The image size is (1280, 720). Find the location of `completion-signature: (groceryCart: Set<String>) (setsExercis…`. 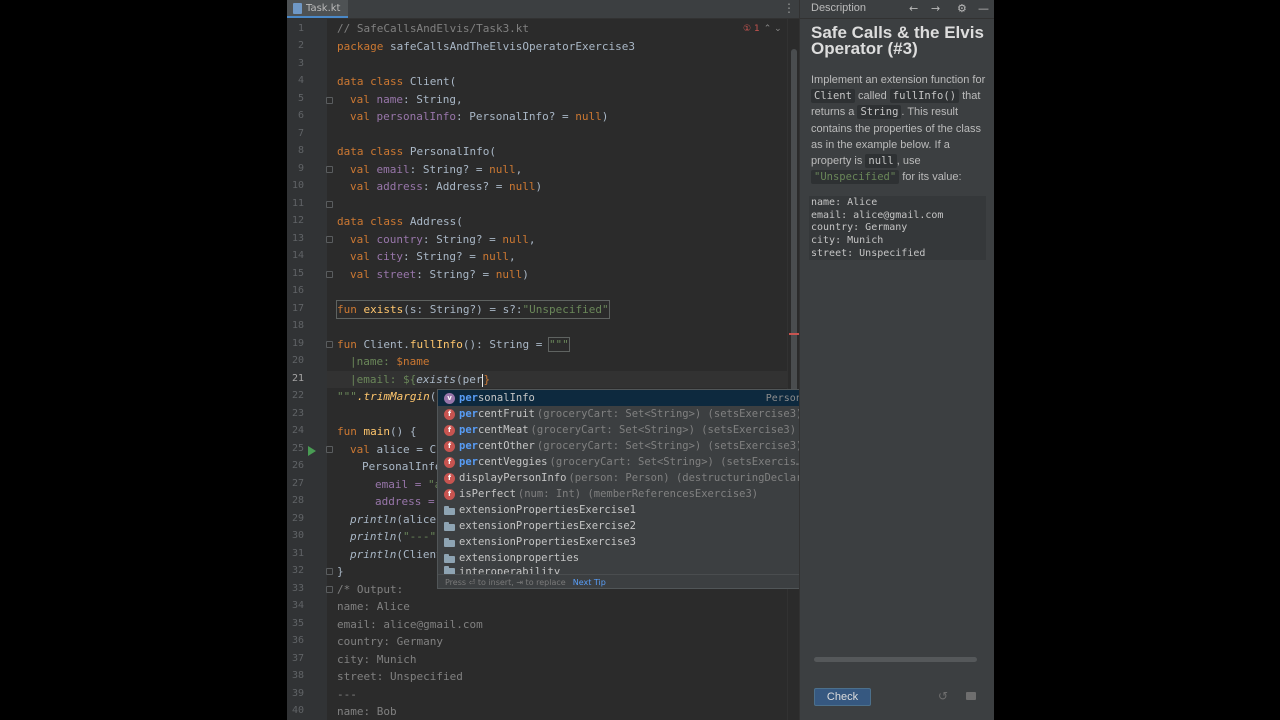

completion-signature: (groceryCart: Set<String>) (setsExercis… is located at coordinates (676, 462).